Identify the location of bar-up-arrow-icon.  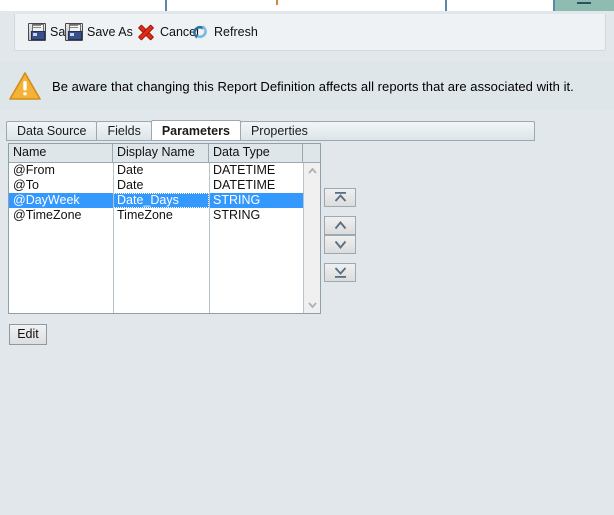
(340, 197).